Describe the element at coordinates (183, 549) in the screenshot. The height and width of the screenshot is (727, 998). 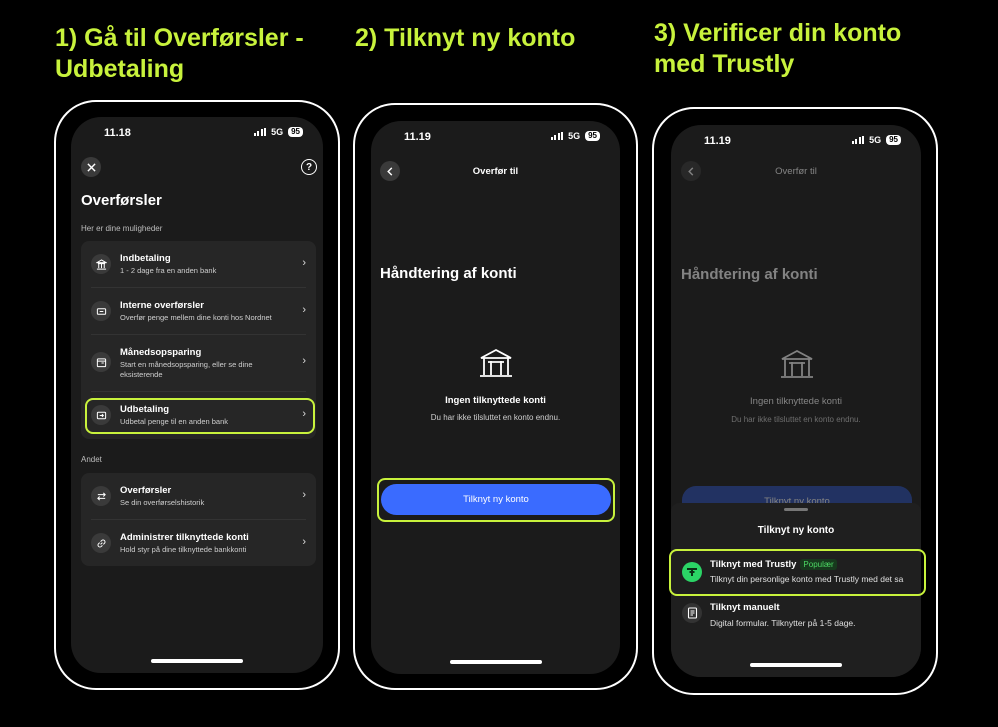
I see `list-item-subtitle: Hold styr på dine tilknyttede bankkonti` at that location.